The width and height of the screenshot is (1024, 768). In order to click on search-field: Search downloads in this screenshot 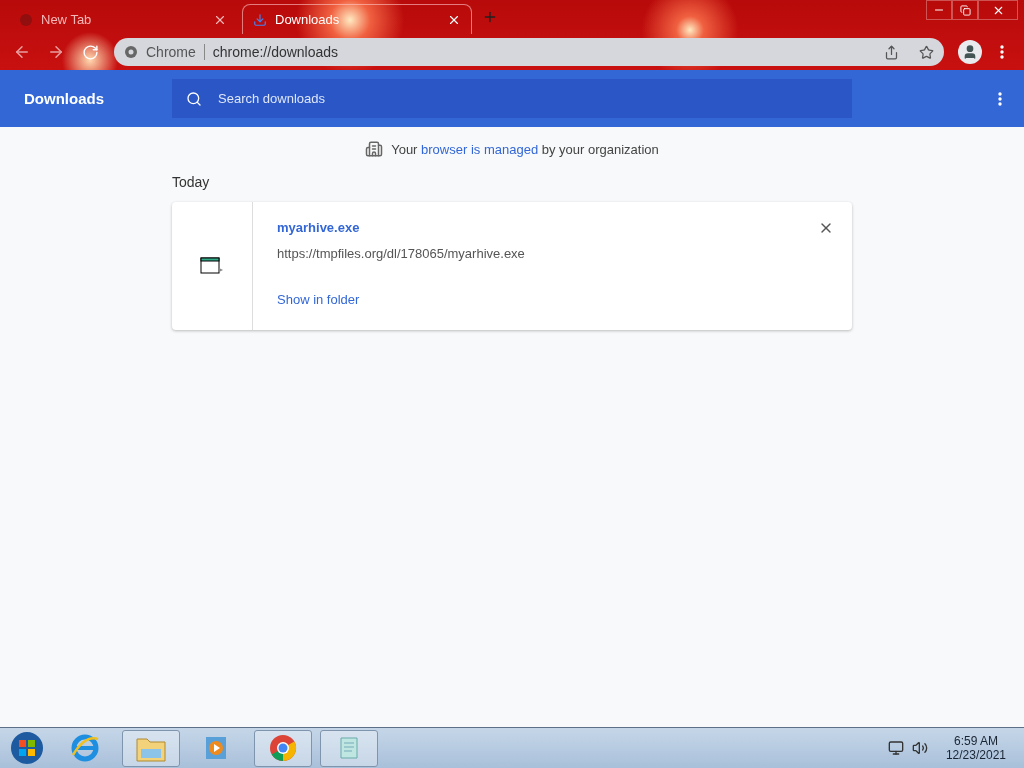, I will do `click(512, 98)`.